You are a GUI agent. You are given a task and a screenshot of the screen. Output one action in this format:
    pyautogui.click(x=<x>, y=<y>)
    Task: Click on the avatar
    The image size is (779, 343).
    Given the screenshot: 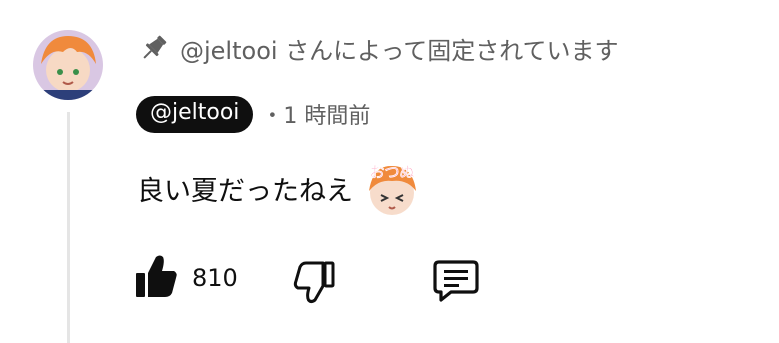 What is the action you would take?
    pyautogui.click(x=68, y=65)
    